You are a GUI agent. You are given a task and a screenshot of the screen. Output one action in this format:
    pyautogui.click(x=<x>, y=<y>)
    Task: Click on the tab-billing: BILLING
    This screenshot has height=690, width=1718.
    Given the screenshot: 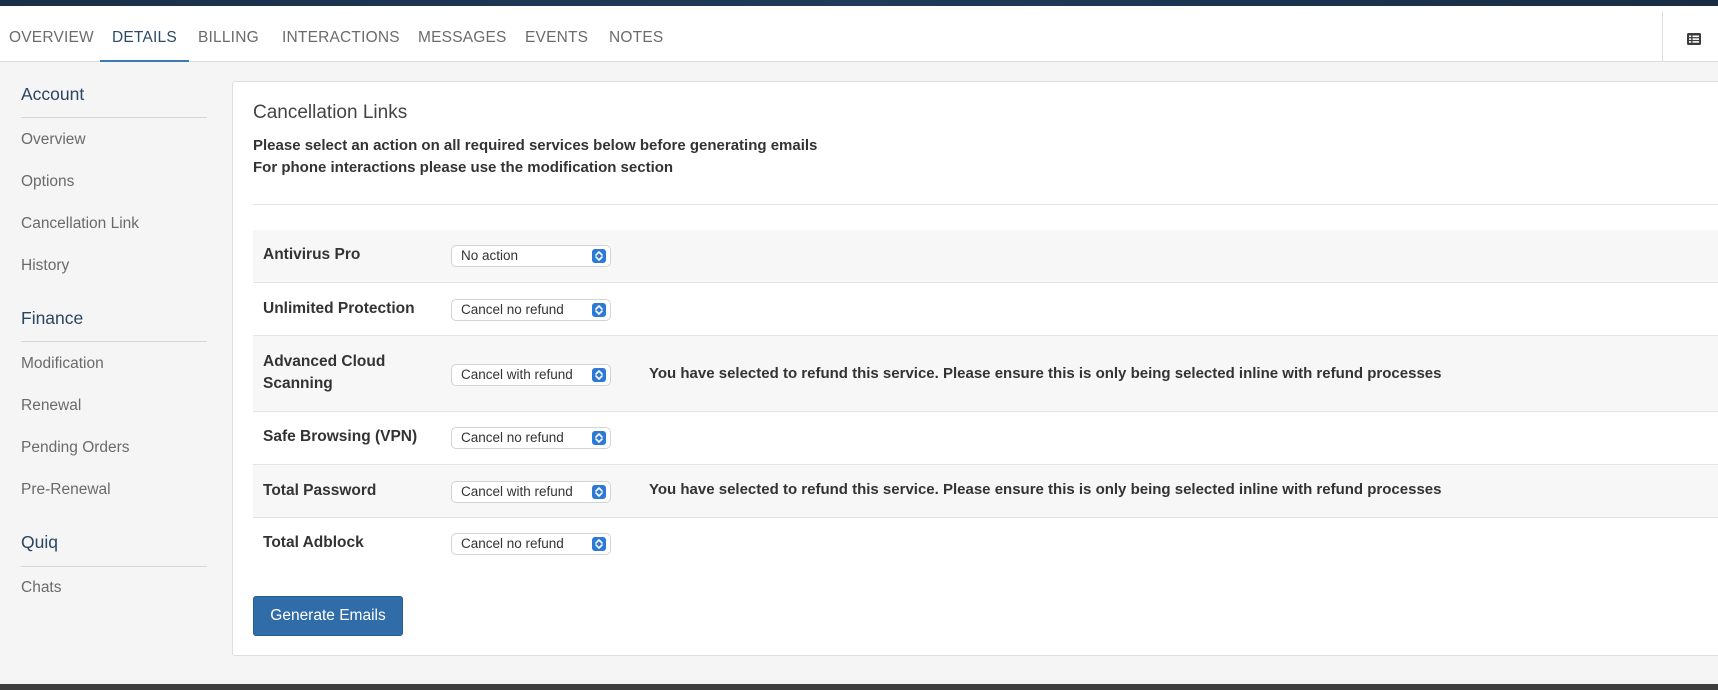 What is the action you would take?
    pyautogui.click(x=228, y=34)
    